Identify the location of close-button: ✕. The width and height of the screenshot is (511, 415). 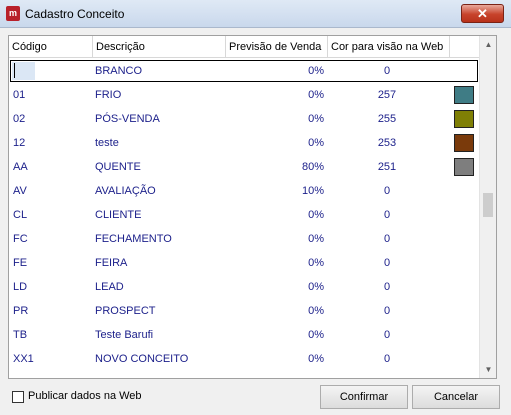
(482, 13).